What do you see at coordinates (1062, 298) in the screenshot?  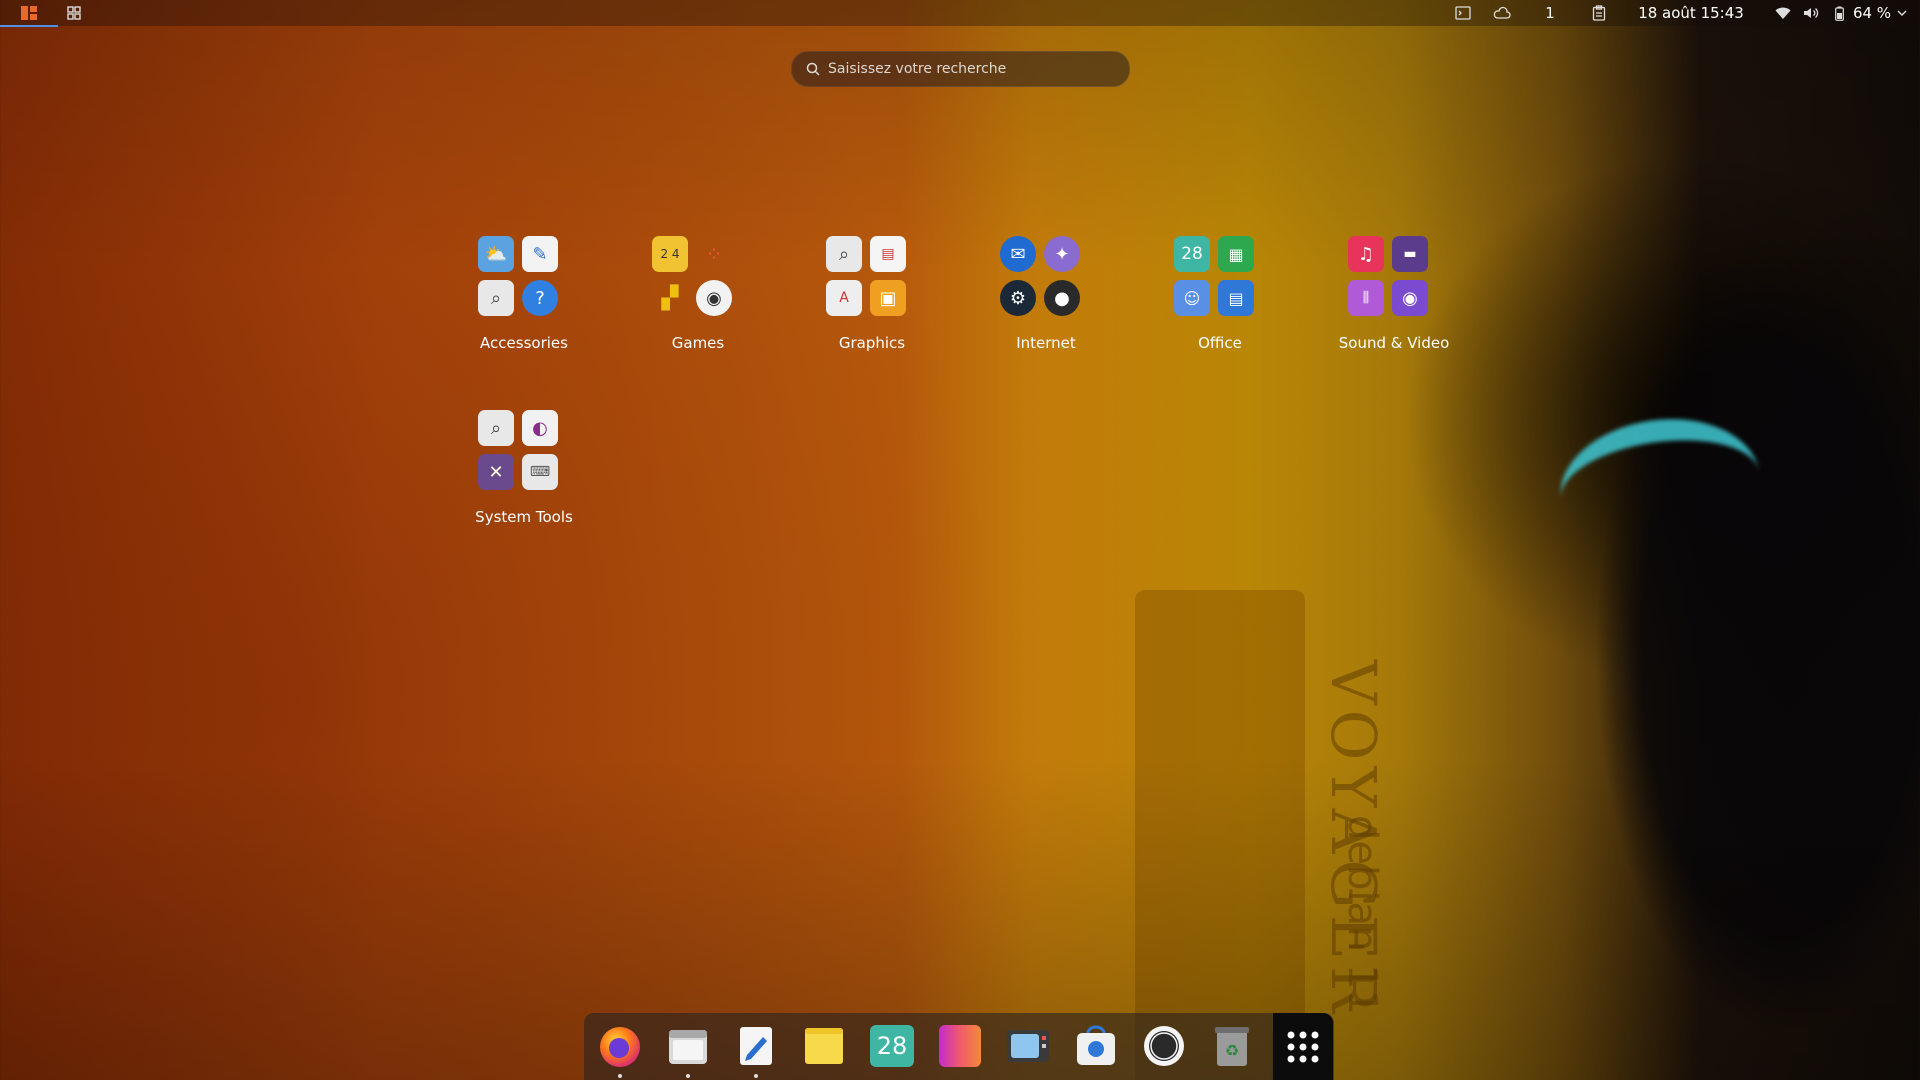 I see `tor-icon: ●` at bounding box center [1062, 298].